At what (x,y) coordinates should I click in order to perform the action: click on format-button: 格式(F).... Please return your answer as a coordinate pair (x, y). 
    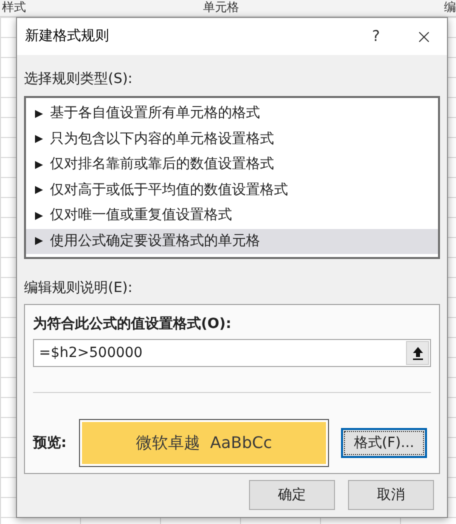
    Looking at the image, I should click on (384, 443).